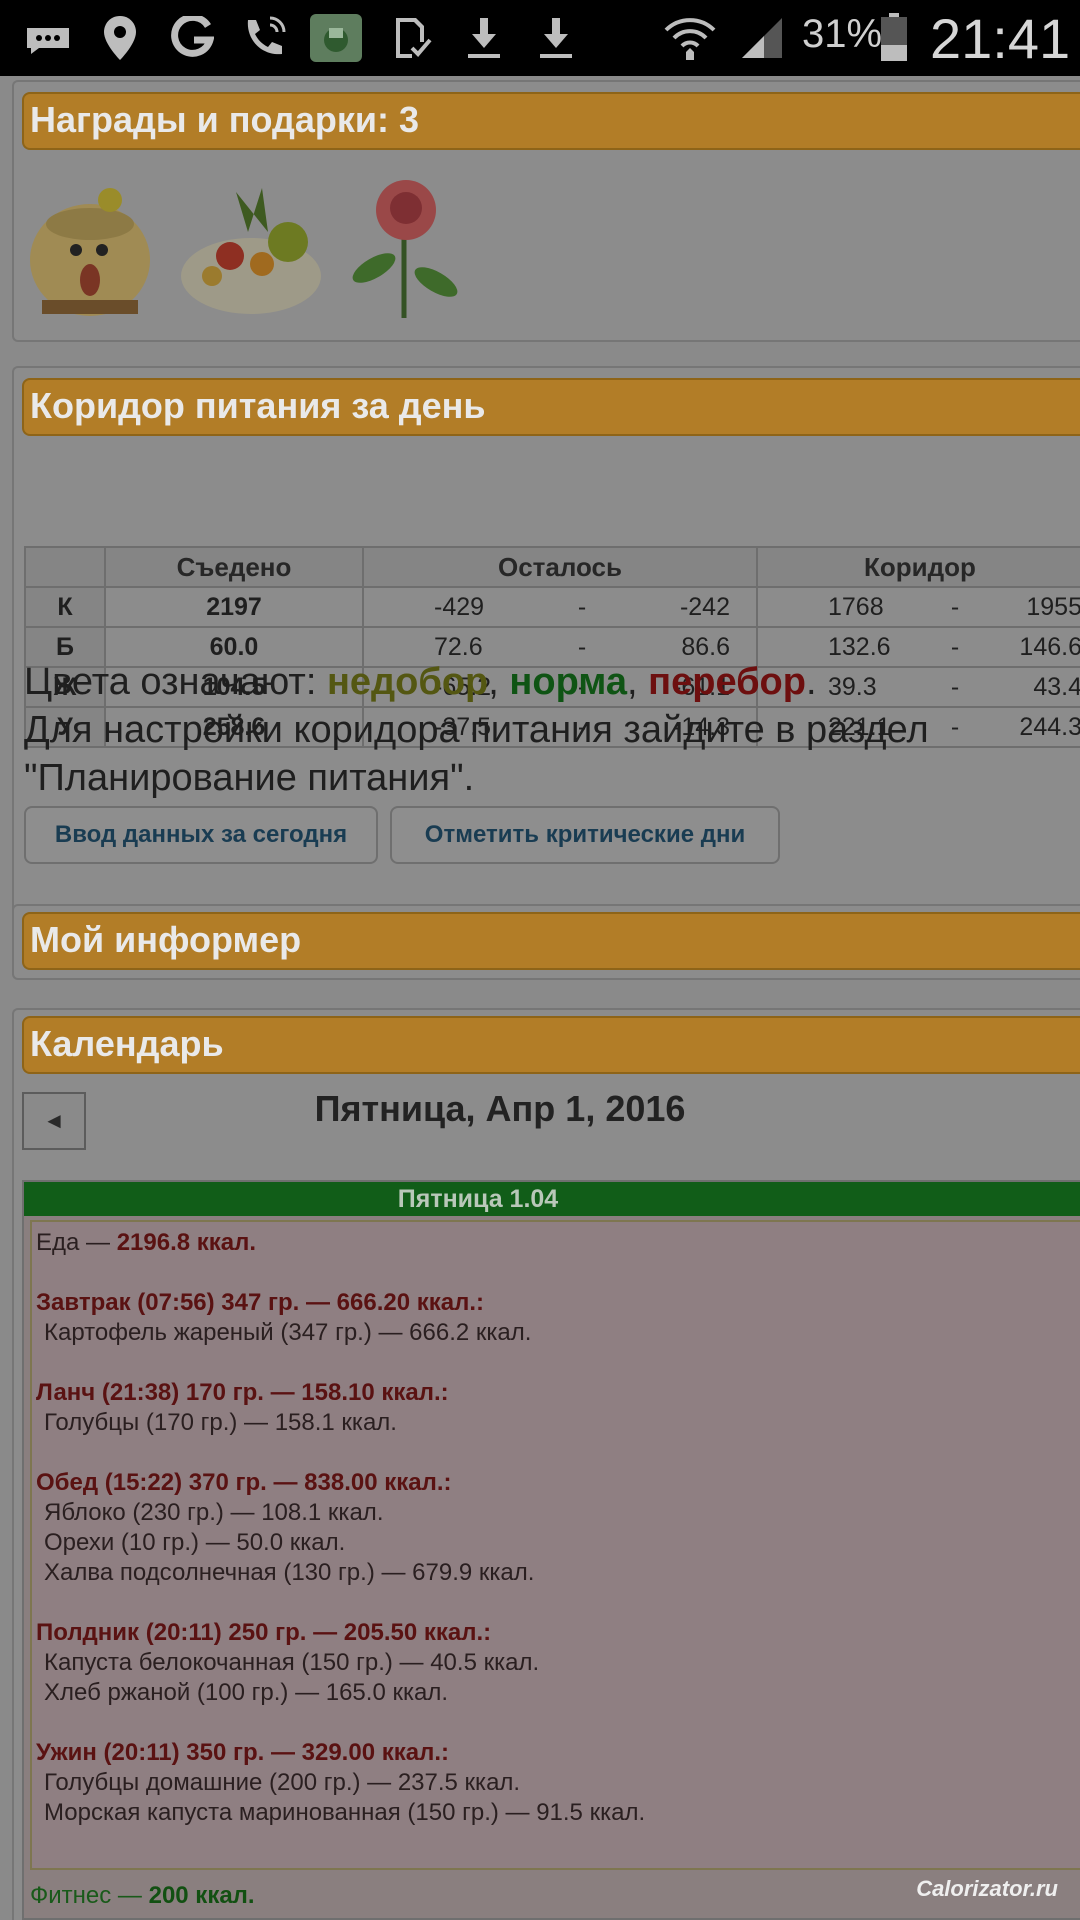  What do you see at coordinates (242, 1392) in the screenshot?
I see `meal-title: Ланч (21:38) 170 гр. — 158.10 ккал.:` at bounding box center [242, 1392].